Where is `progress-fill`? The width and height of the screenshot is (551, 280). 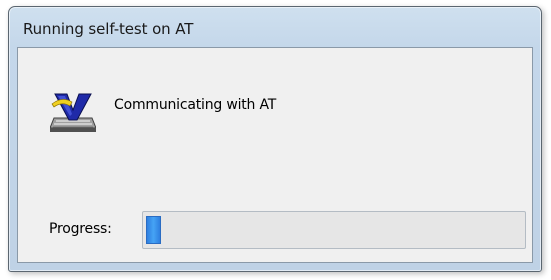 progress-fill is located at coordinates (153, 230).